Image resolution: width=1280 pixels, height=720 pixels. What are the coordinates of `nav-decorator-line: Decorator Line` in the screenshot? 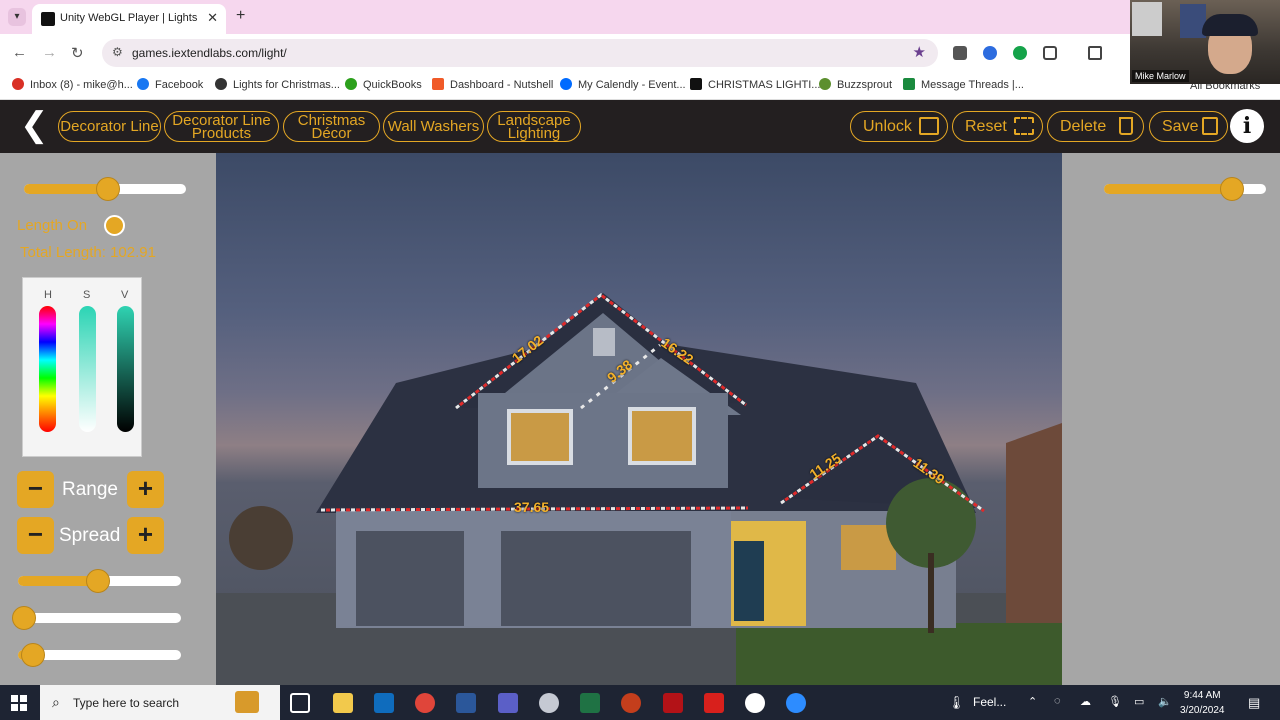 It's located at (109, 126).